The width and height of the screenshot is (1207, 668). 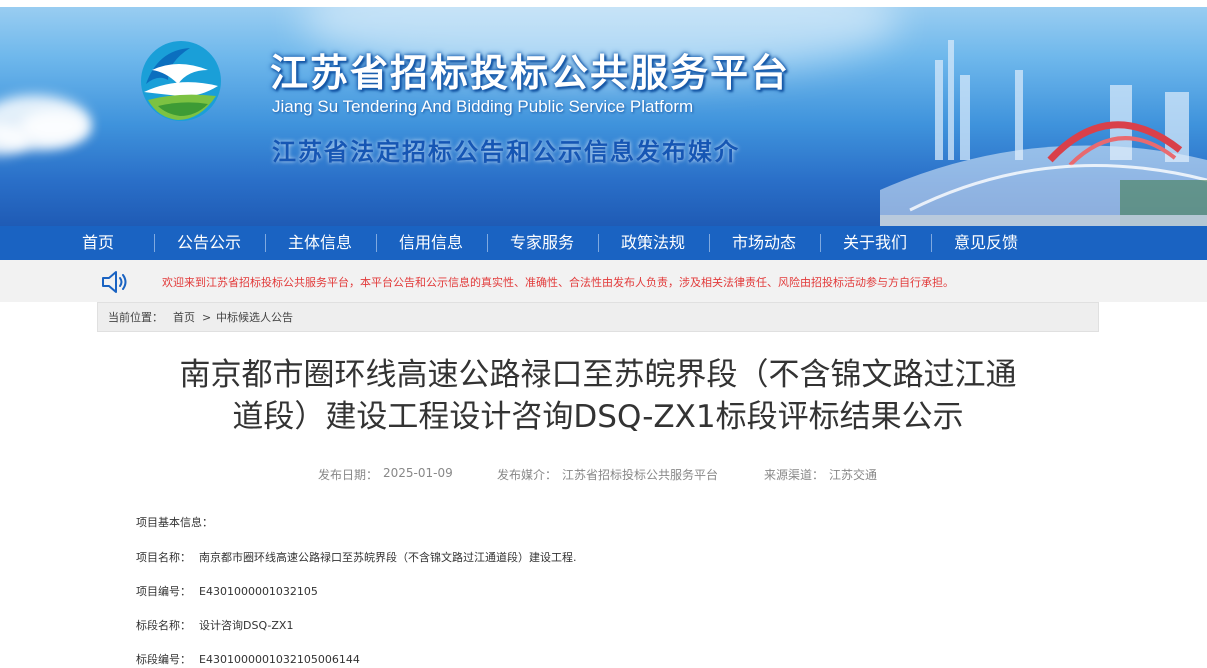 I want to click on publish-media-label: 发布媒介：, so click(x=527, y=475).